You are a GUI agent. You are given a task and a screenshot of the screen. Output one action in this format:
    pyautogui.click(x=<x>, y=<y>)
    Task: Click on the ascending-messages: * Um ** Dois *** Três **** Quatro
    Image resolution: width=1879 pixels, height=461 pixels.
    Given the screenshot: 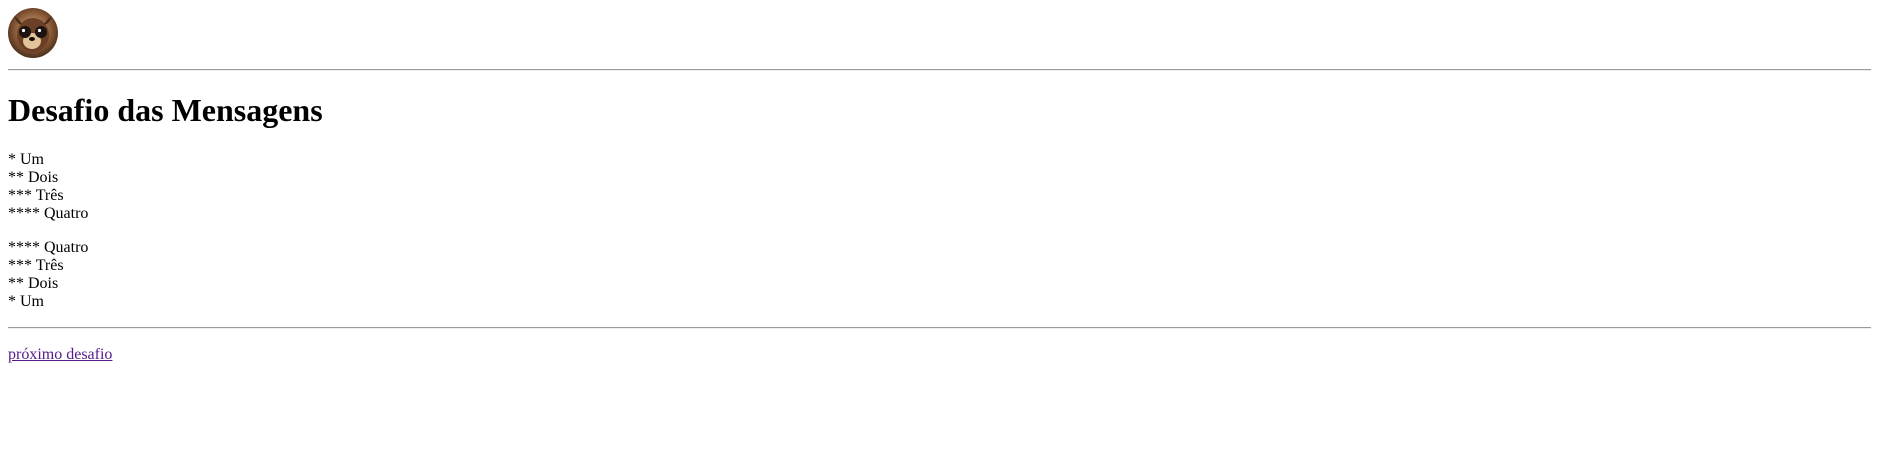 What is the action you would take?
    pyautogui.click(x=48, y=187)
    